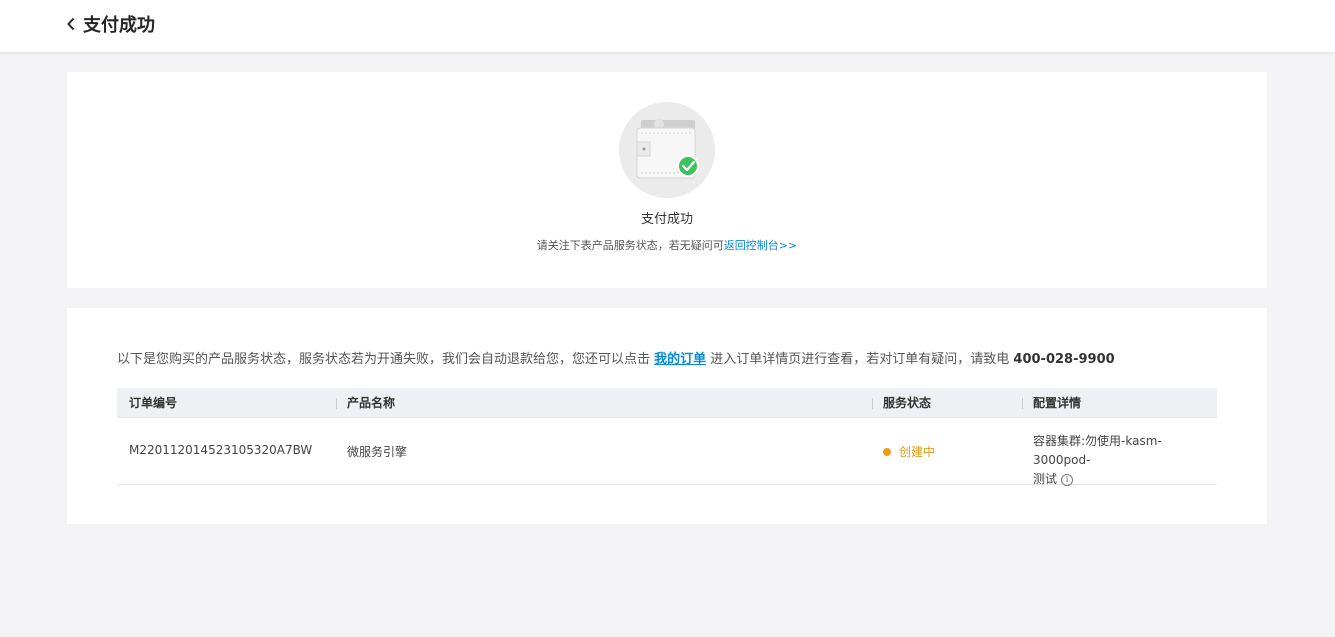 This screenshot has width=1335, height=637. Describe the element at coordinates (666, 219) in the screenshot. I see `success-title: 支付成功` at that location.